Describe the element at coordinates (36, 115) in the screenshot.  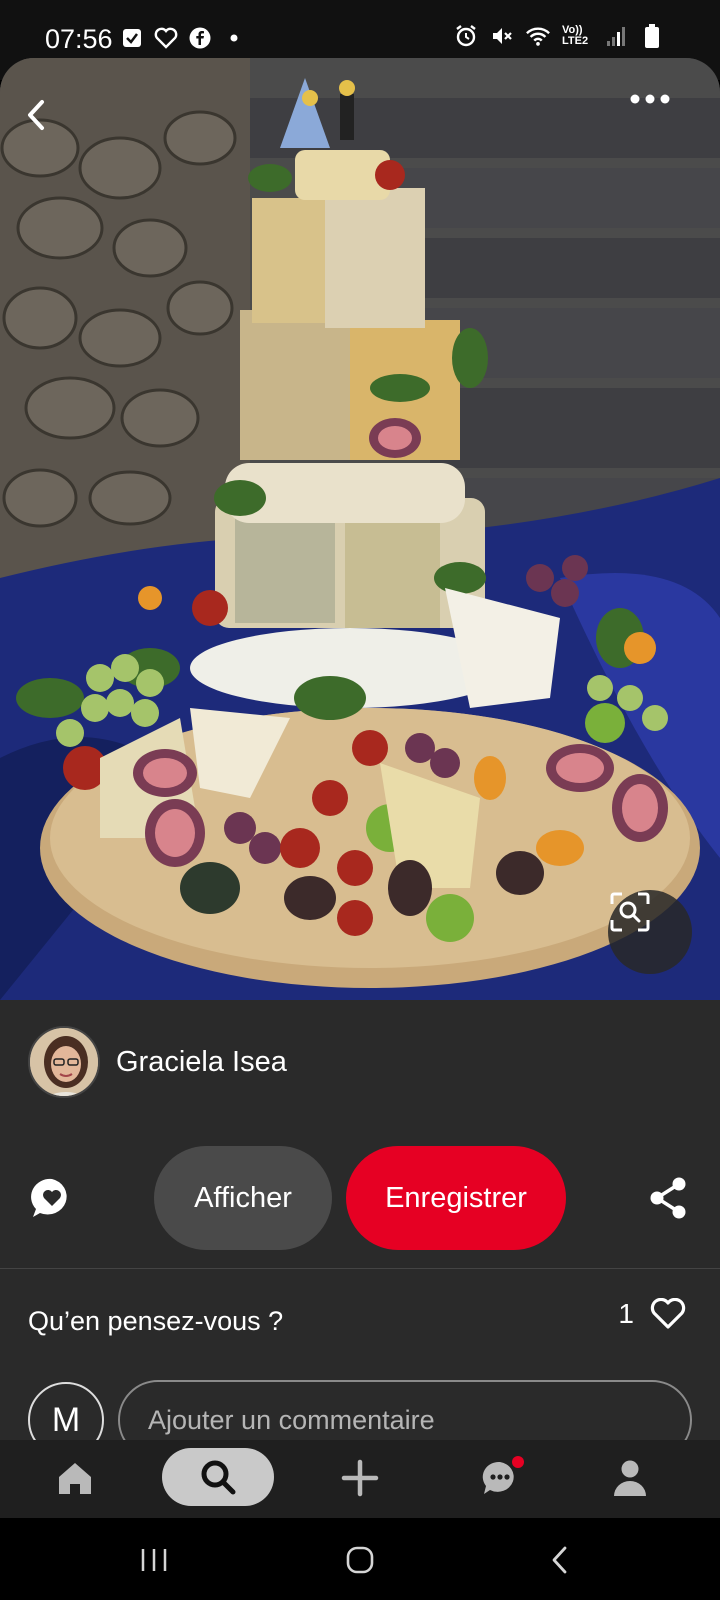
I see `back-arrow-icon` at that location.